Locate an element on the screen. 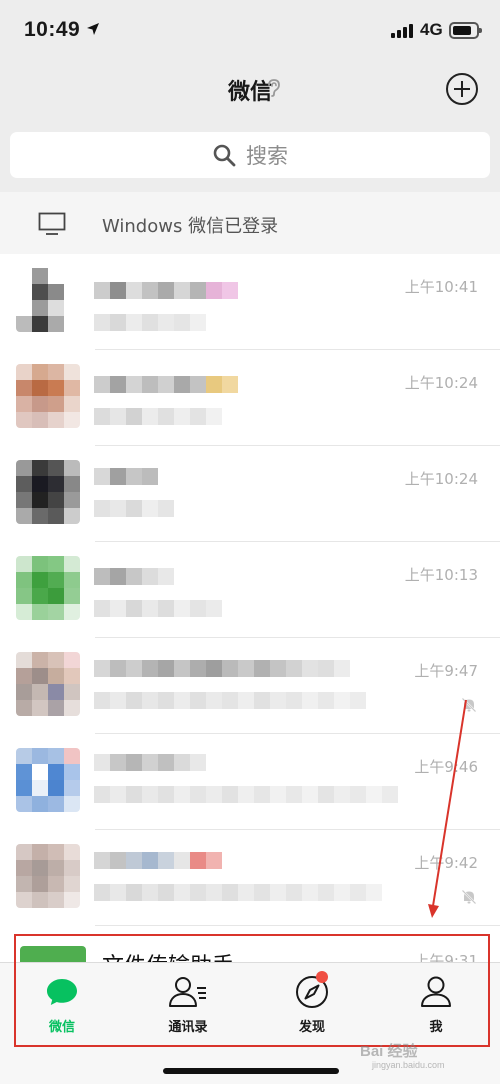 The height and width of the screenshot is (1084, 500). chat-time: 上午10:41 is located at coordinates (441, 287).